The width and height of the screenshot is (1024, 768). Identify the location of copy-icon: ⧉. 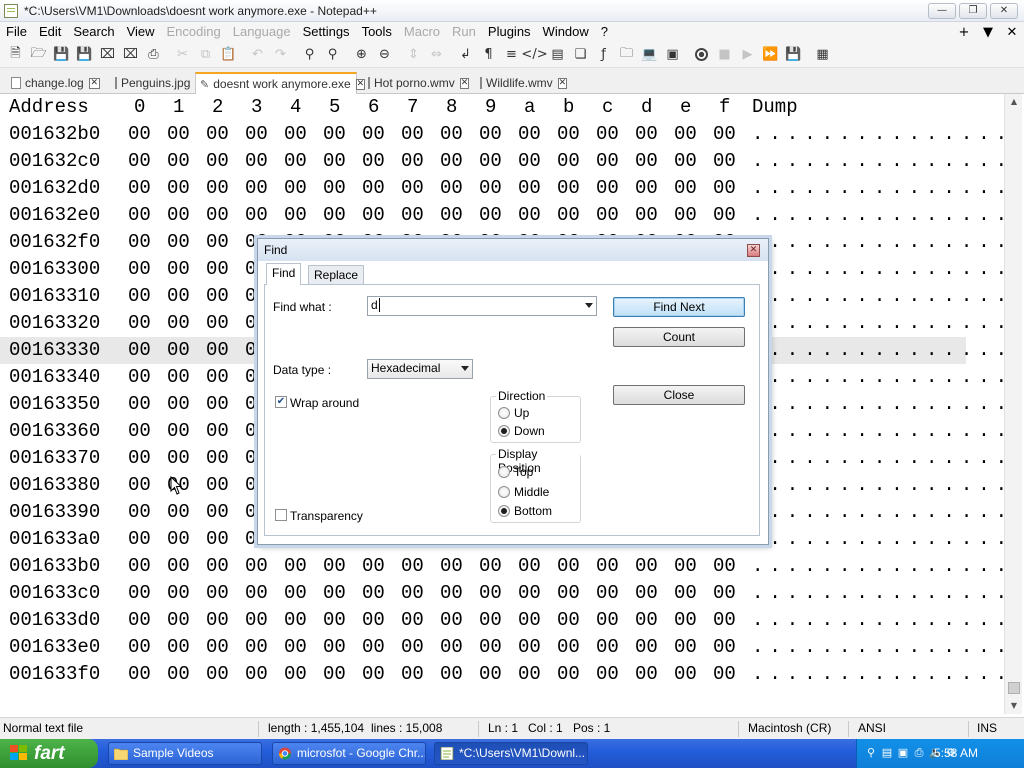
(205, 55).